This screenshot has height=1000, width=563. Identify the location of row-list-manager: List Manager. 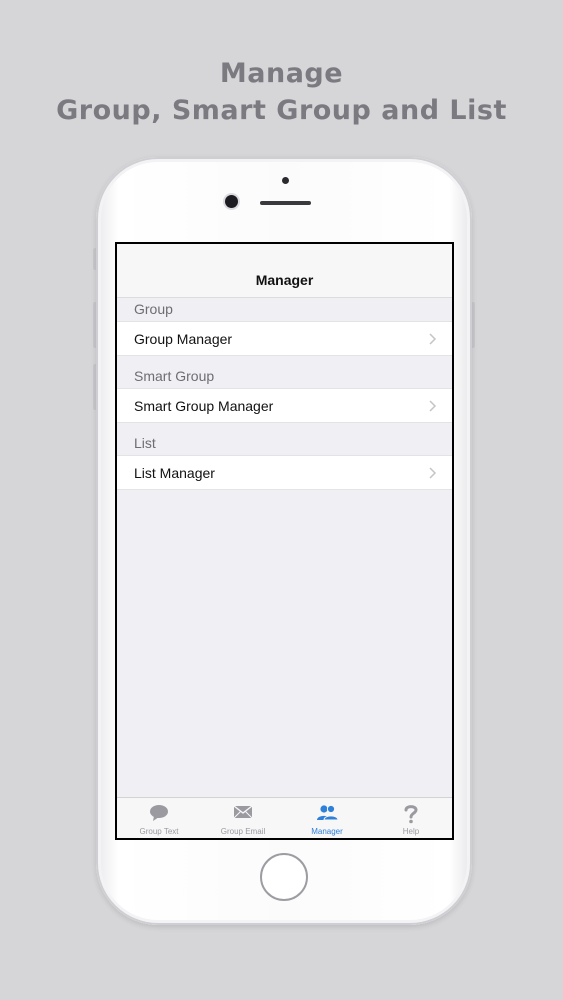
(284, 472).